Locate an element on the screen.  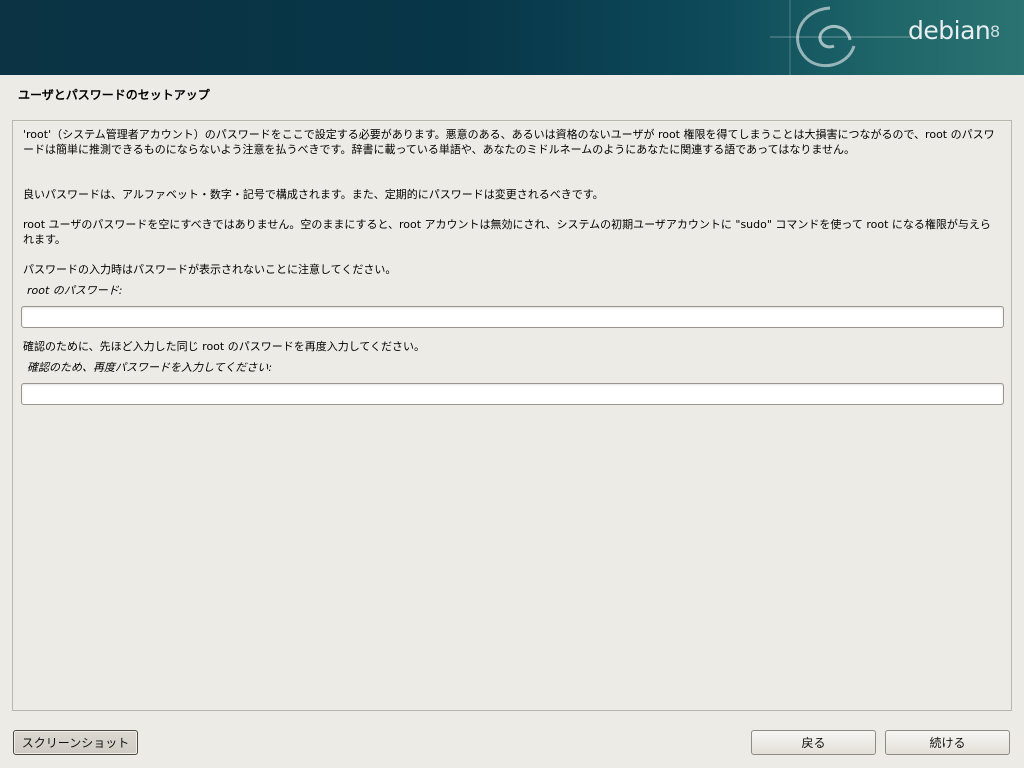
hidden-input-note: パスワードの入力時はパスワードが表示されないことに注意してください。 is located at coordinates (210, 269).